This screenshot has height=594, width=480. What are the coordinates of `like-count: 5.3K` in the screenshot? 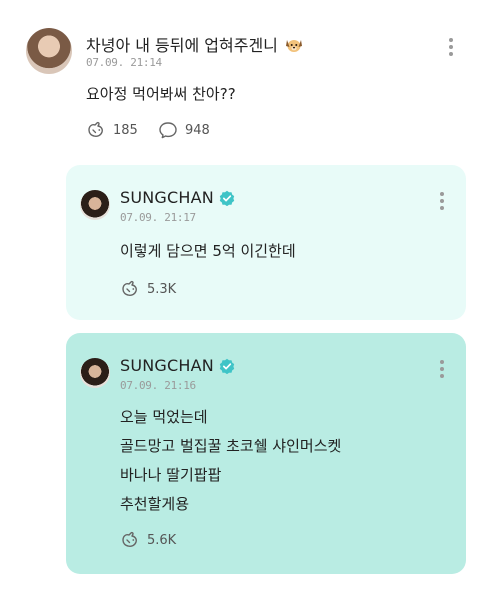 It's located at (162, 289).